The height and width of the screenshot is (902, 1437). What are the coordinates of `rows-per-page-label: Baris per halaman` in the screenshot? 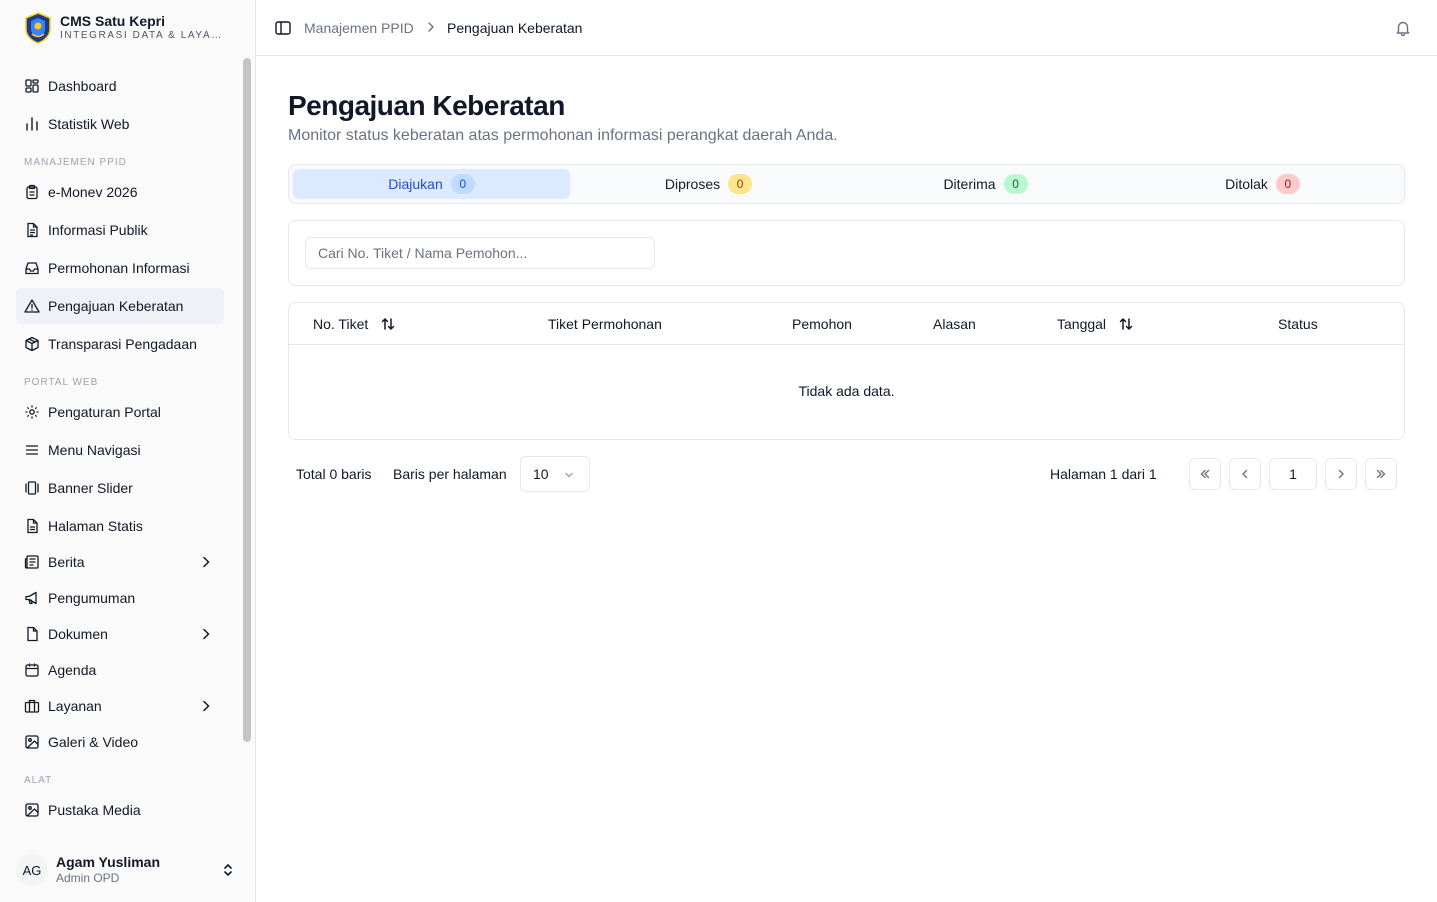 It's located at (450, 474).